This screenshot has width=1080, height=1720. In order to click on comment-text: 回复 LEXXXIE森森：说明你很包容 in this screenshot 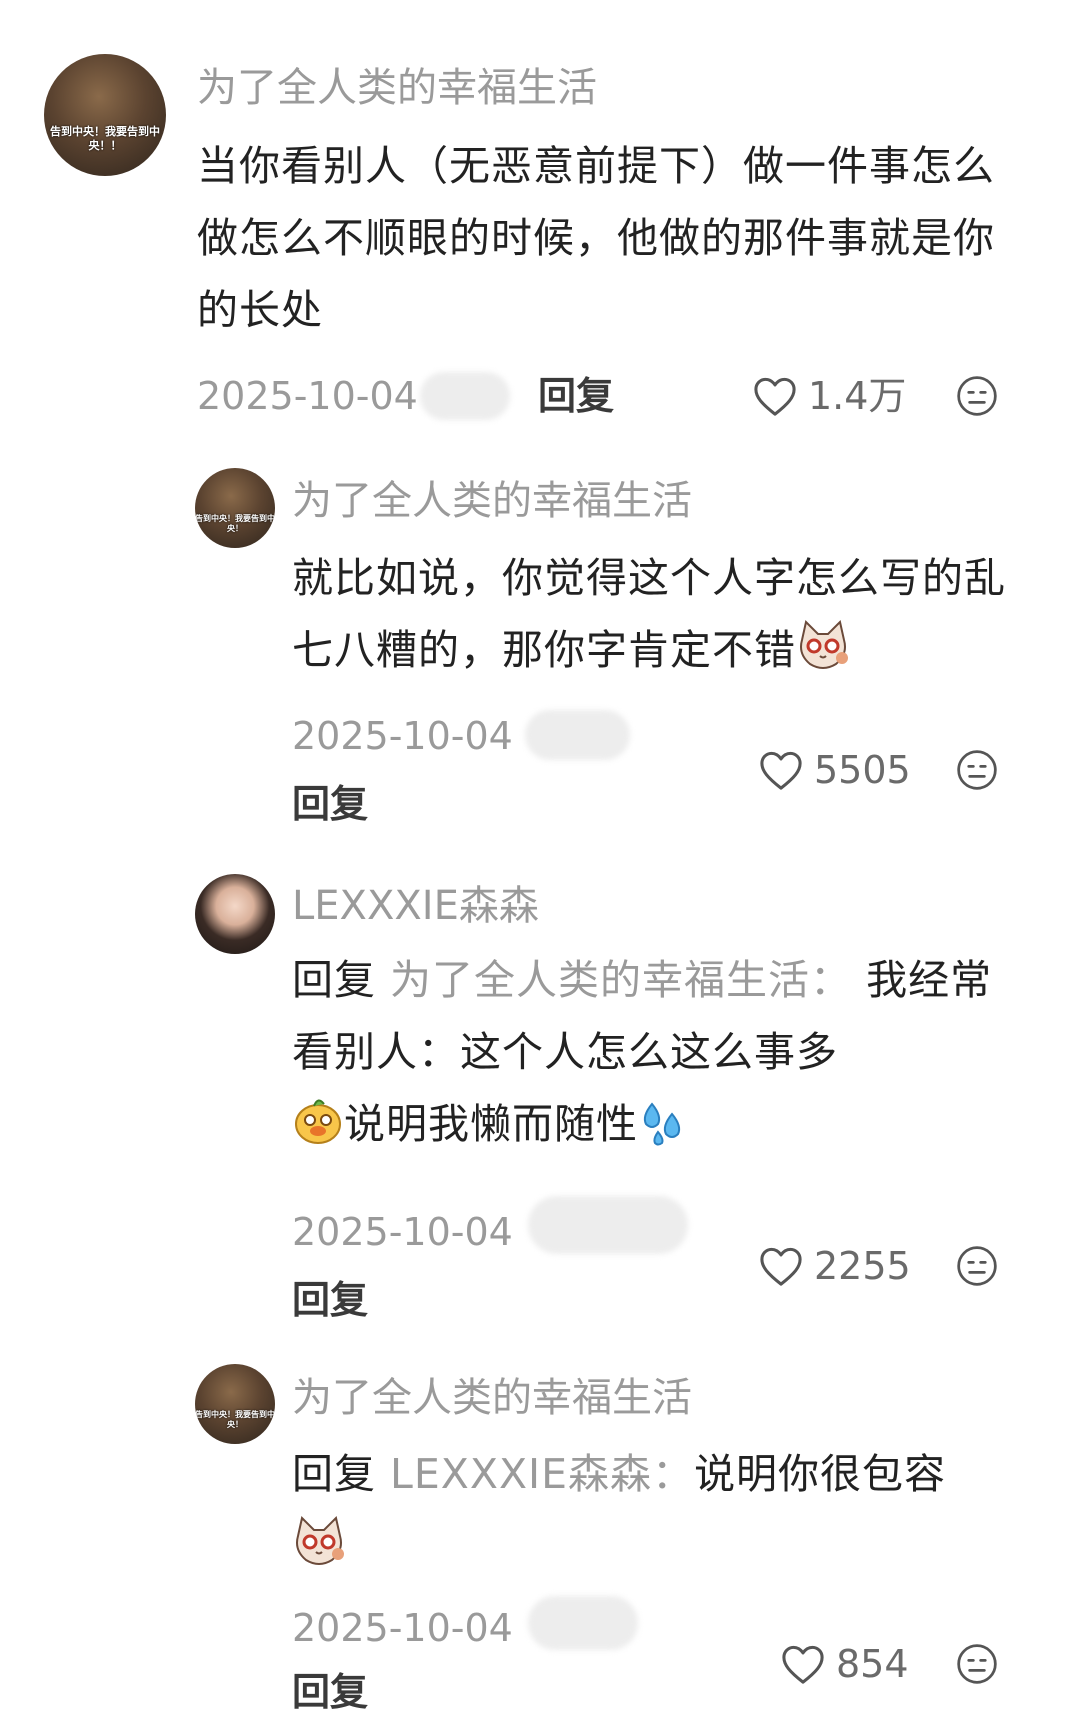, I will do `click(657, 1510)`.